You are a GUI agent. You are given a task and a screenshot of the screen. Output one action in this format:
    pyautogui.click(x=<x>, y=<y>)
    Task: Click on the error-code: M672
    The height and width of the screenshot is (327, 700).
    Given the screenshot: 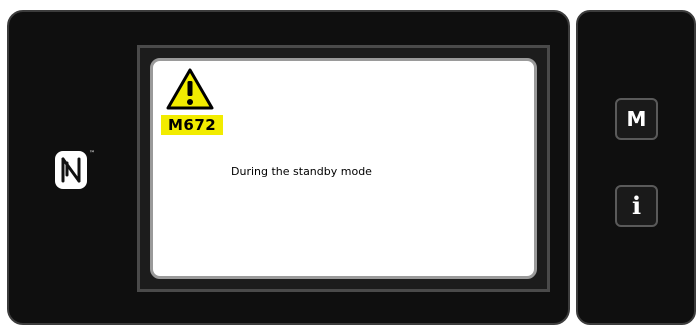 What is the action you would take?
    pyautogui.click(x=192, y=125)
    